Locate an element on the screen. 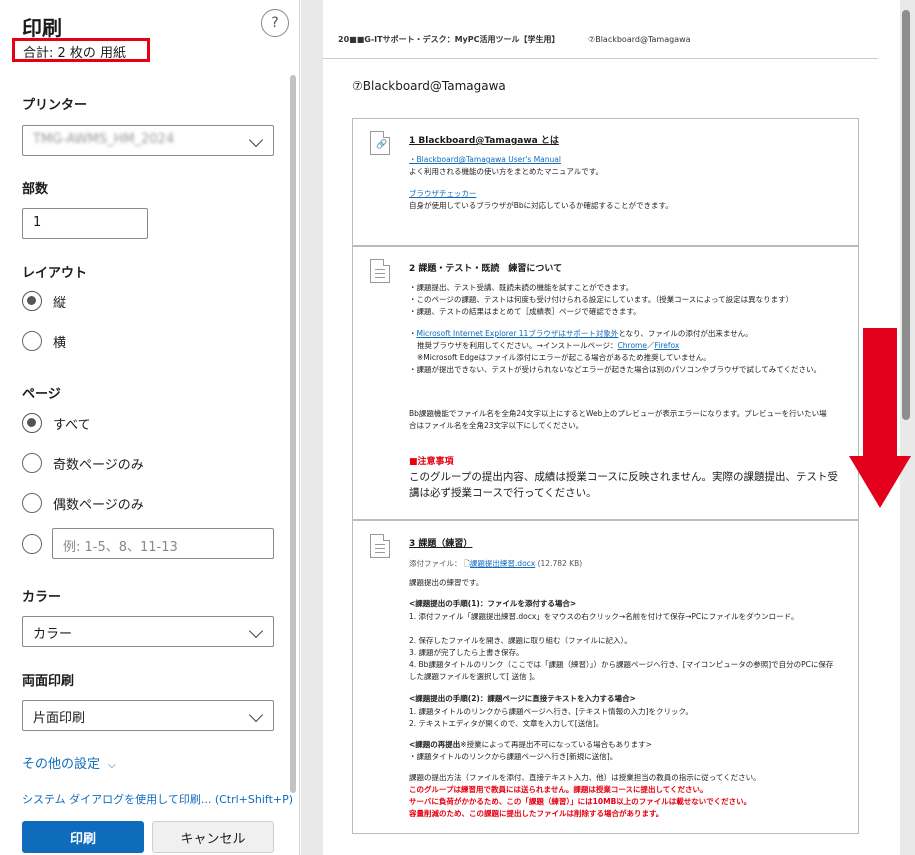 The image size is (915, 855). chrome-link: Chrome is located at coordinates (632, 345).